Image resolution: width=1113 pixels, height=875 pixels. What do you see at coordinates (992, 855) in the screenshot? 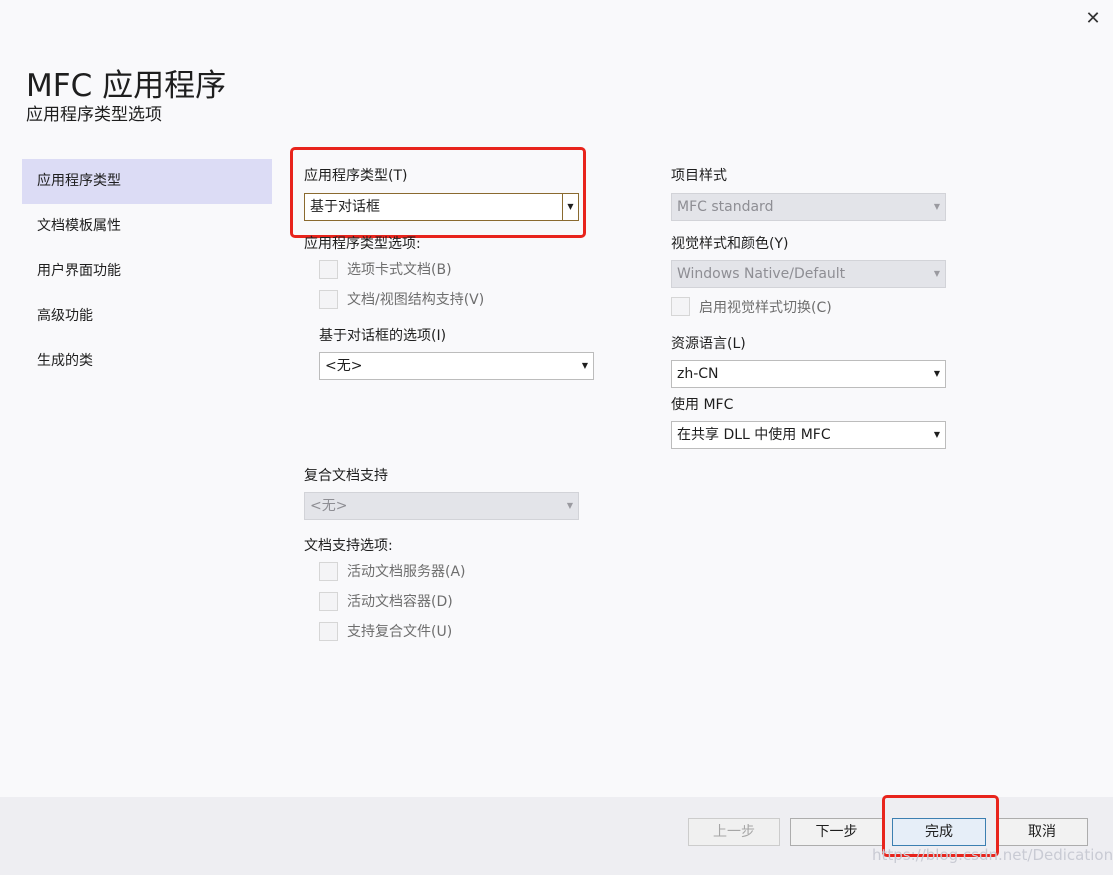
I see `watermark-text: https://blog.csdn.net/Dedication_` at bounding box center [992, 855].